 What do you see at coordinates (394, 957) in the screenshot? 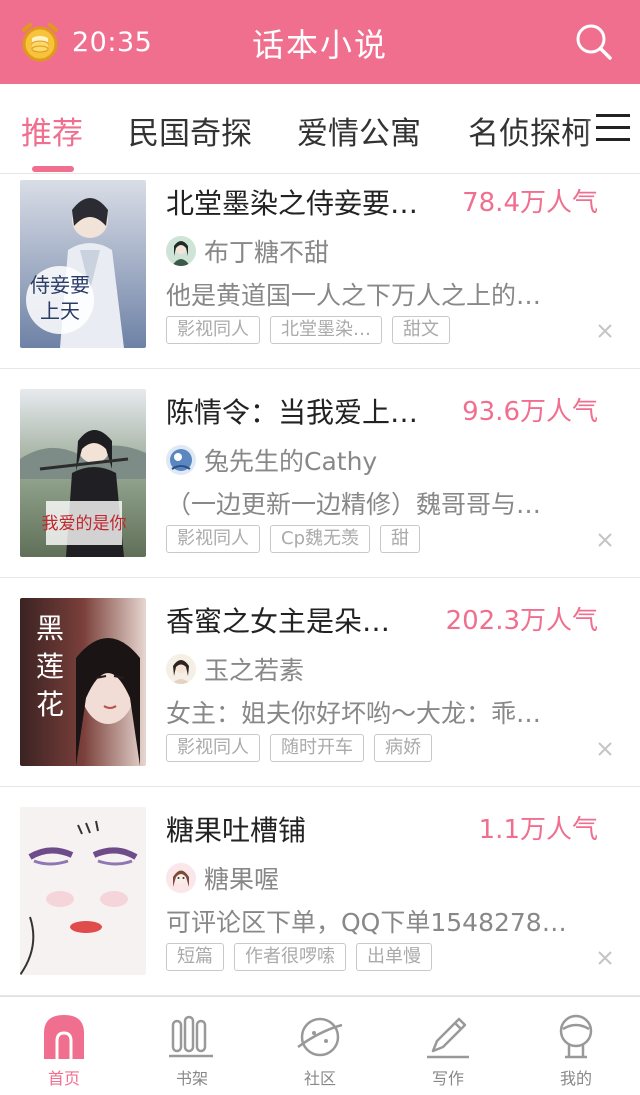
I see `tag: 出单慢` at bounding box center [394, 957].